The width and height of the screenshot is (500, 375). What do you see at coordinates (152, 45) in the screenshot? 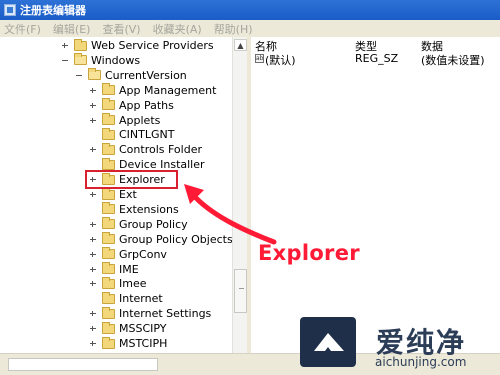
I see `tree-item-label: Web Service Providers` at bounding box center [152, 45].